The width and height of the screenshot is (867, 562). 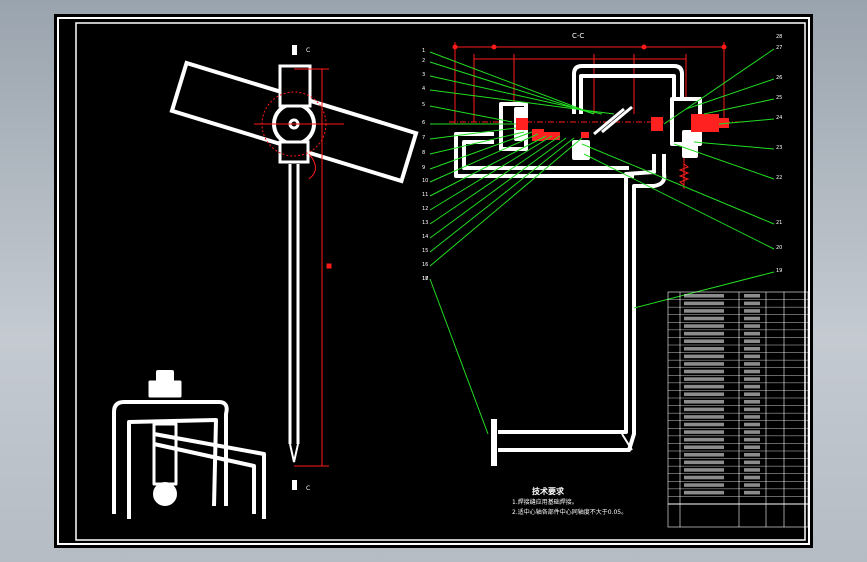 I want to click on callout-18: 18, so click(x=425, y=279).